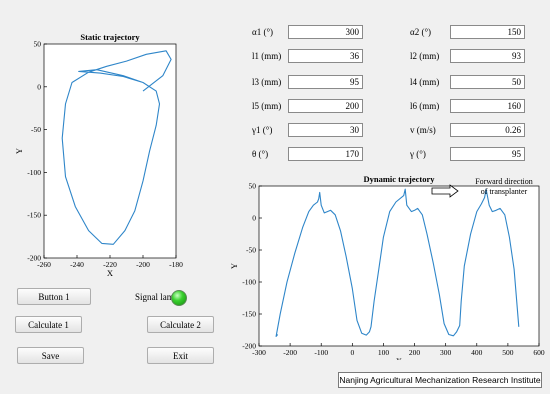 The image size is (550, 394). What do you see at coordinates (418, 154) in the screenshot?
I see `param-gamma-label: γ (°)` at bounding box center [418, 154].